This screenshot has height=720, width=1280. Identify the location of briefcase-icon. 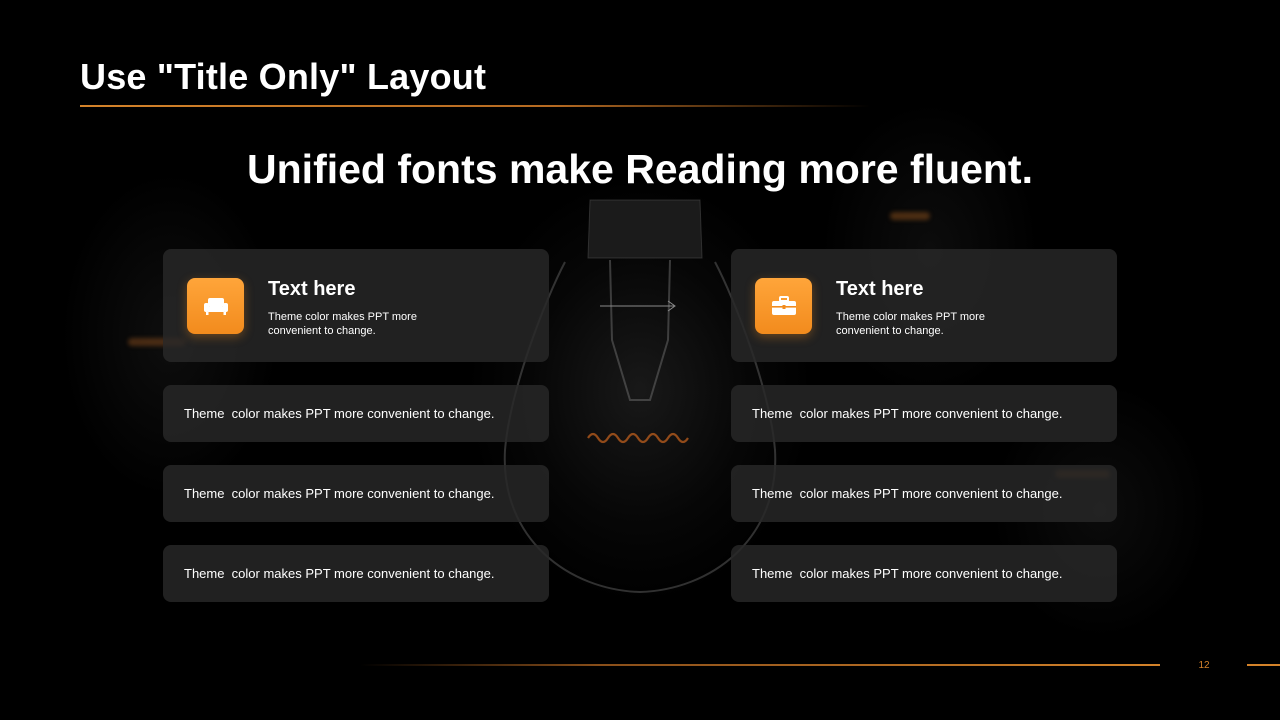
(783, 306).